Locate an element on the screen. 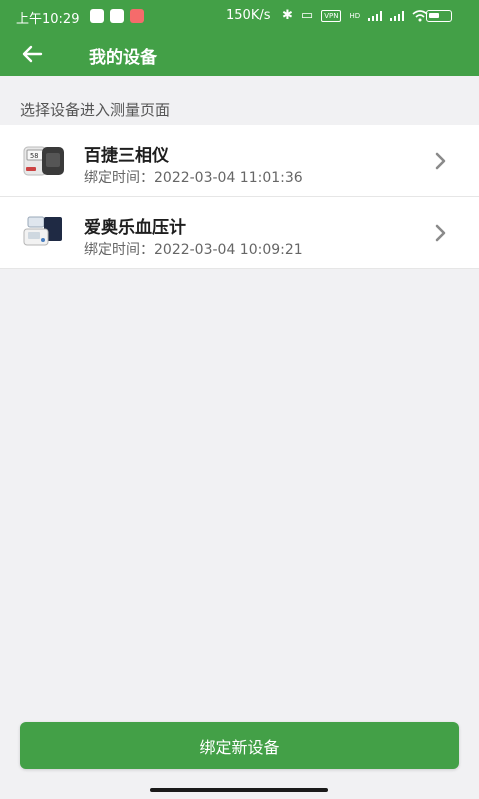 Image resolution: width=479 pixels, height=799 pixels. shield-notification-icon is located at coordinates (97, 16).